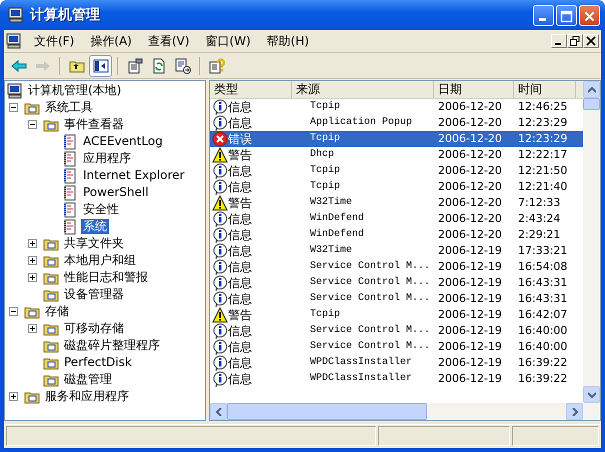  What do you see at coordinates (566, 15) in the screenshot?
I see `maximize-button` at bounding box center [566, 15].